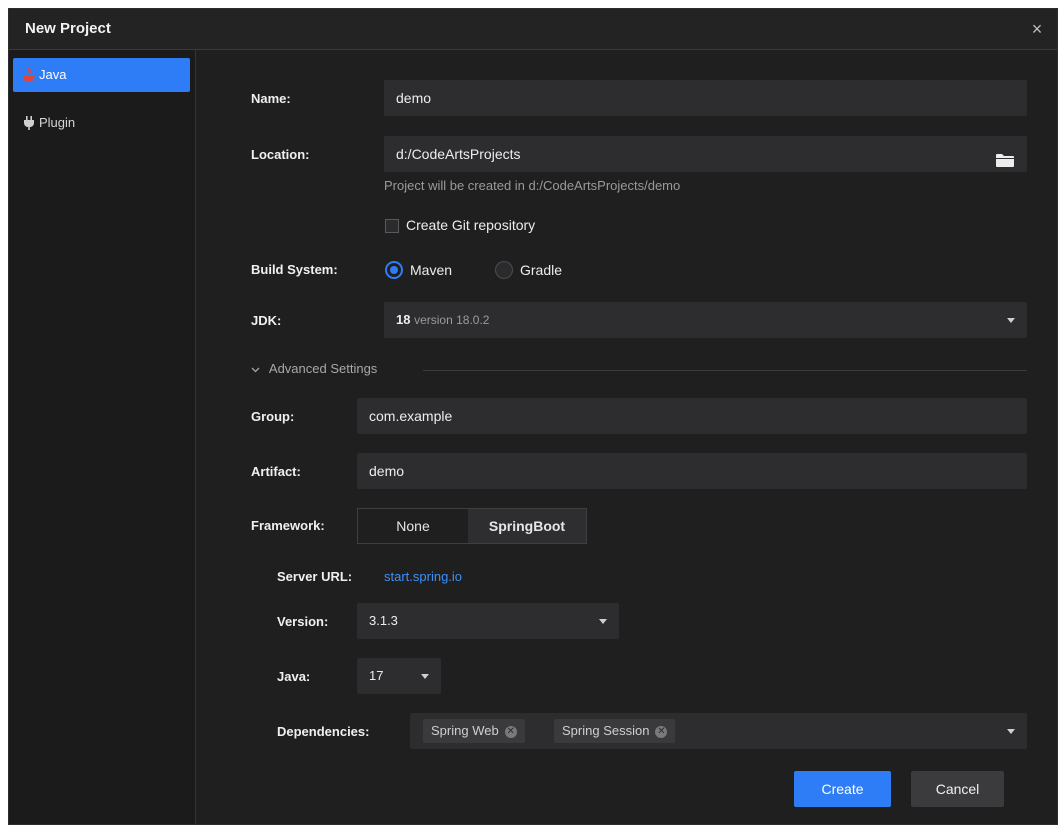 This screenshot has height=825, width=1058. Describe the element at coordinates (705, 154) in the screenshot. I see `location-field: d:/CodeArtsProjects` at that location.